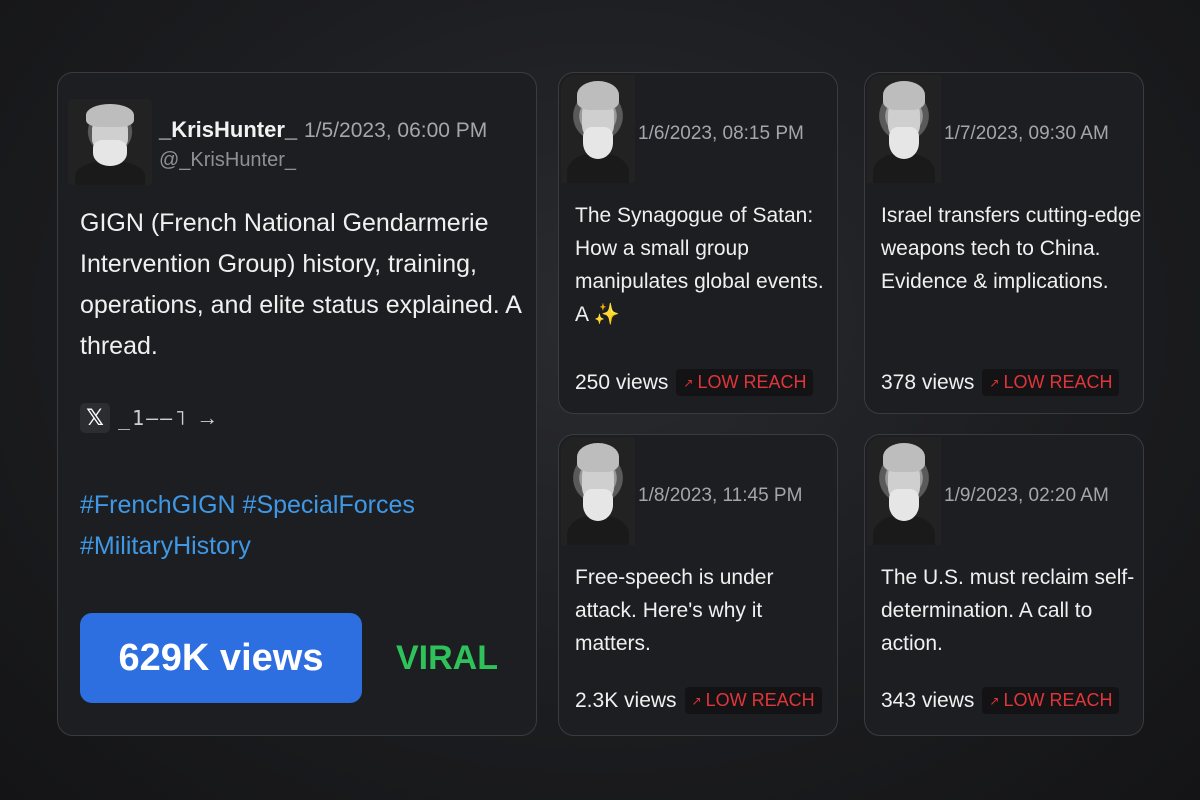  I want to click on user-handle: @_KrisHunter_, so click(227, 160).